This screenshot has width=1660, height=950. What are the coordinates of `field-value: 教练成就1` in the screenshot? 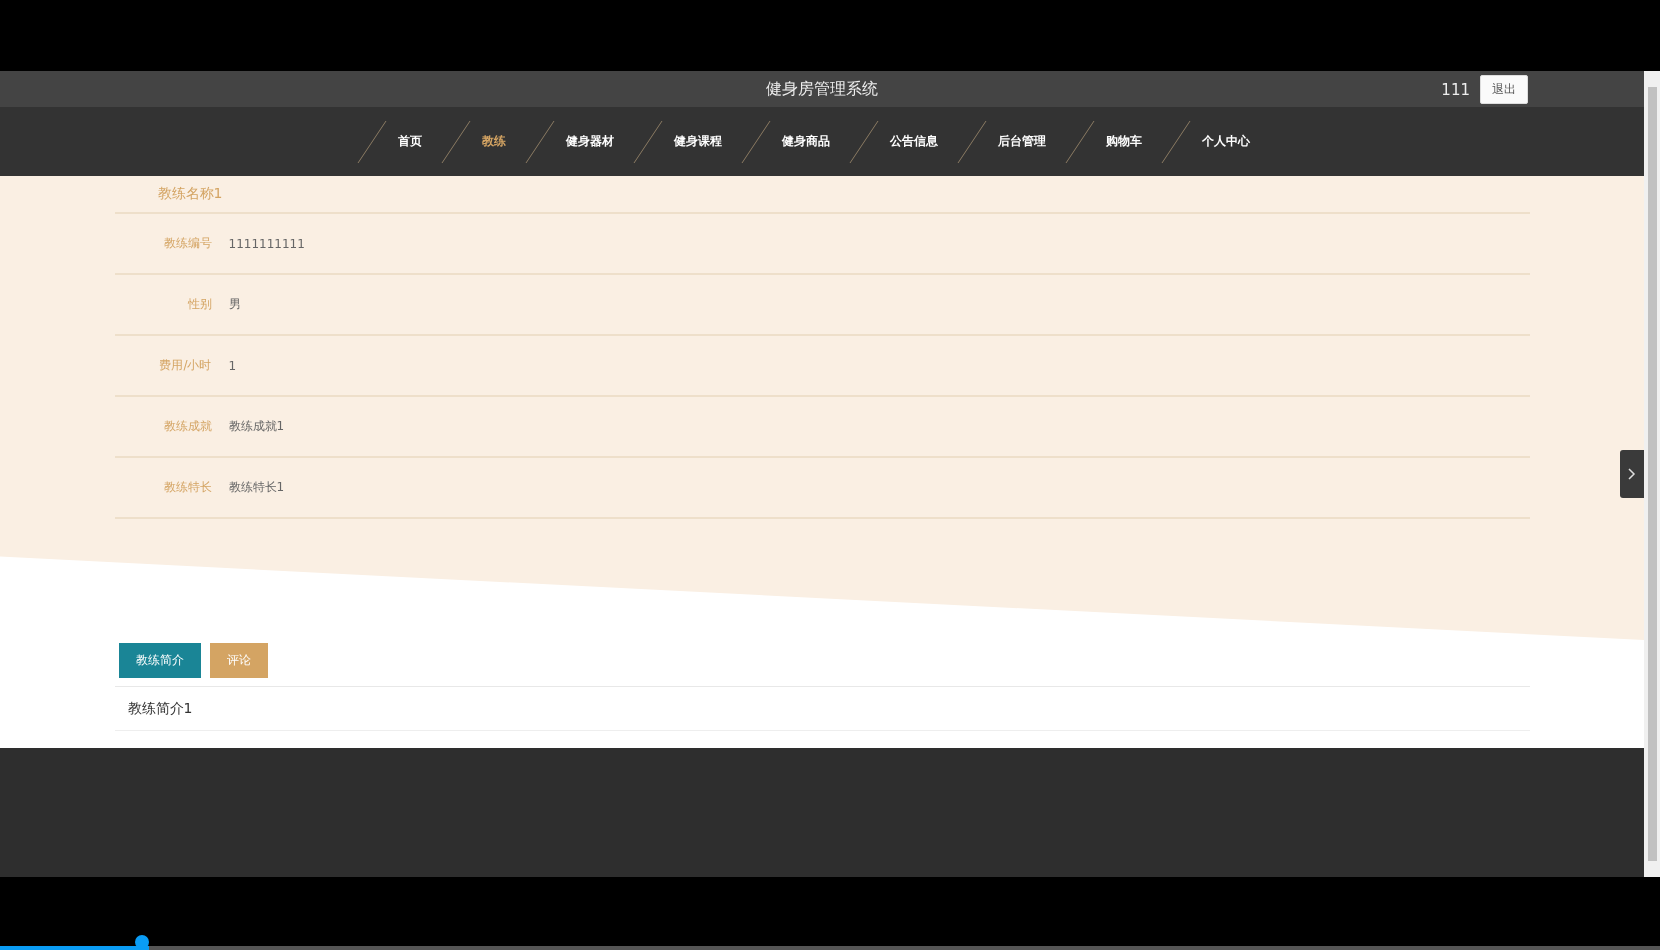 It's located at (256, 426).